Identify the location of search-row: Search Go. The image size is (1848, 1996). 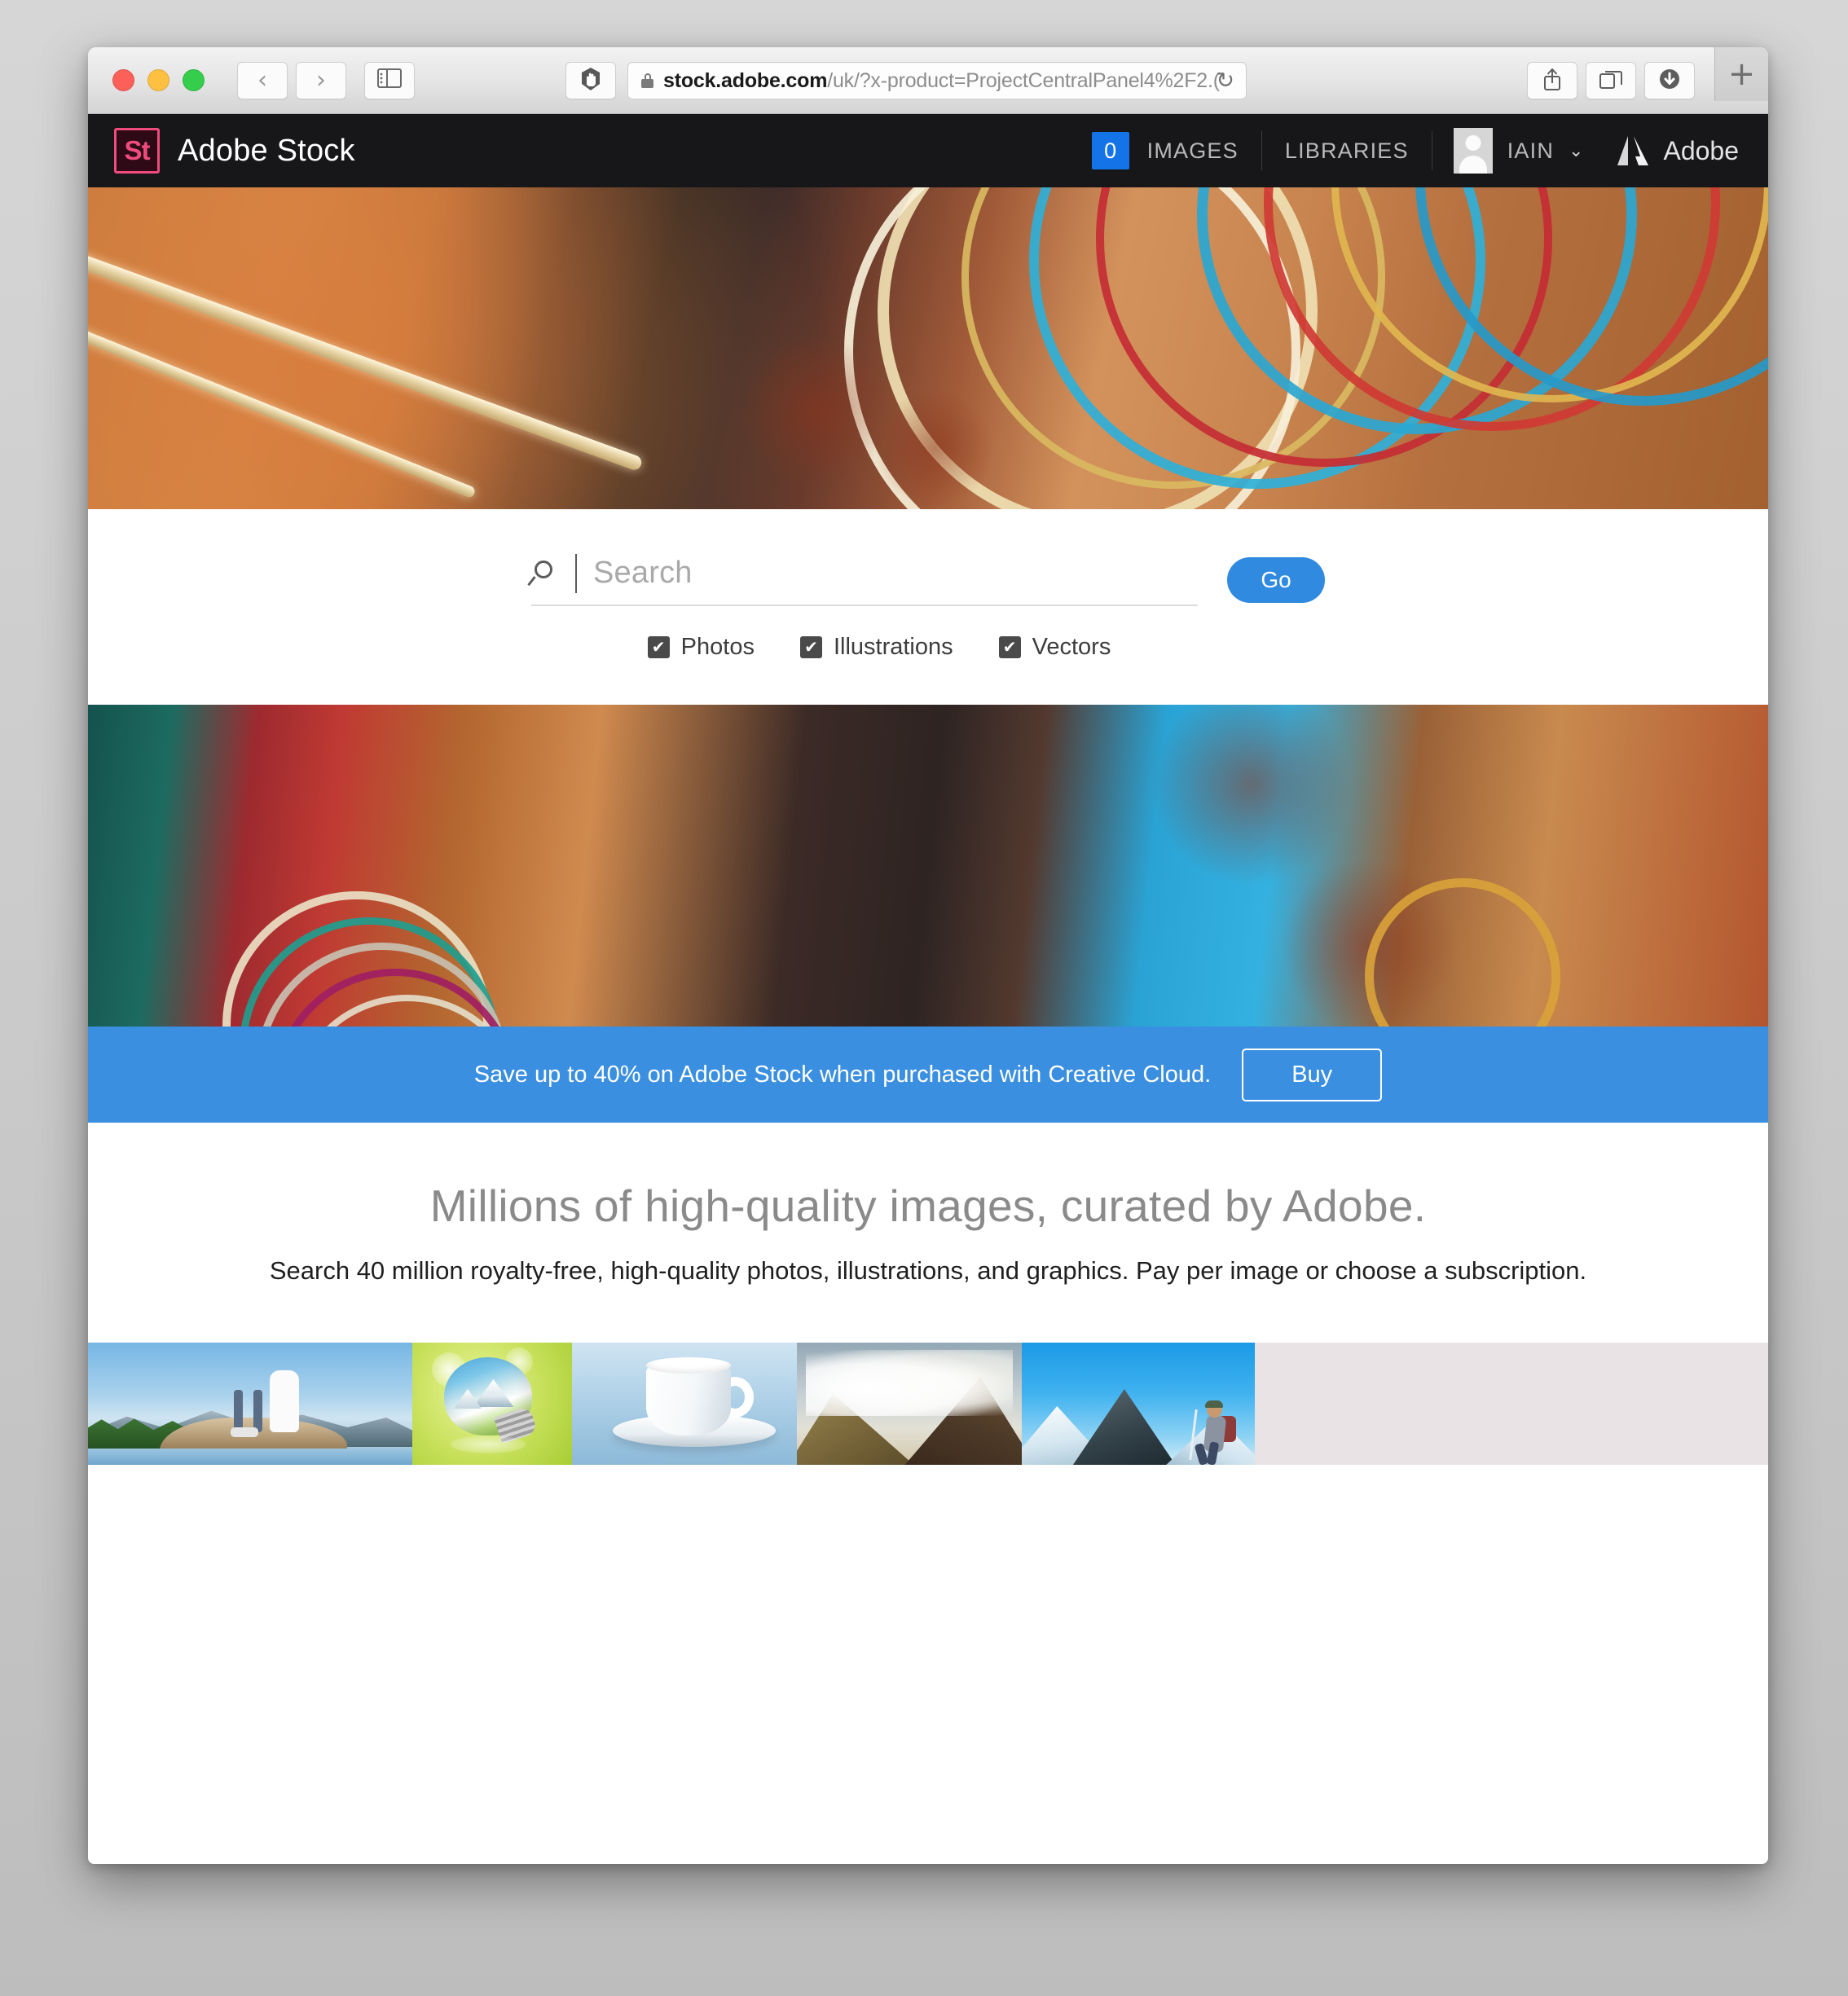
(926, 579).